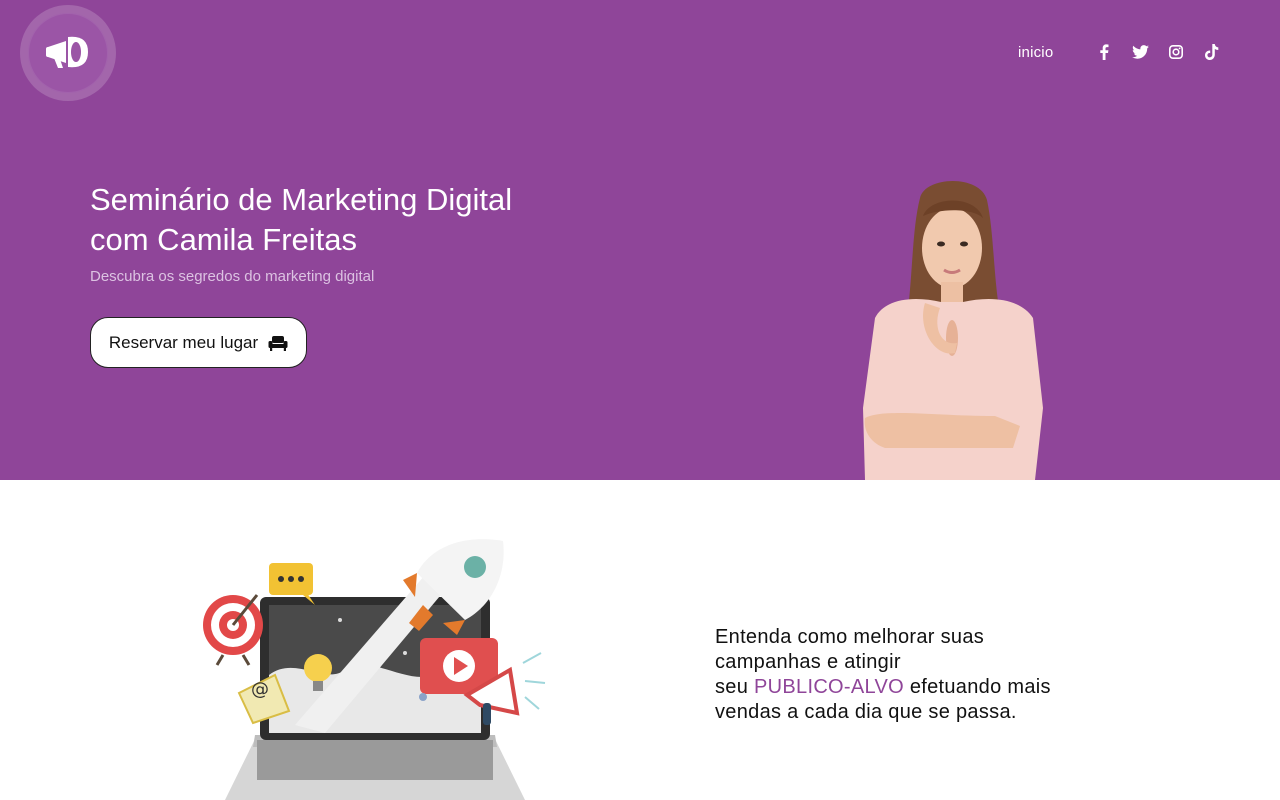  I want to click on top-nav: inicio, so click(1035, 52).